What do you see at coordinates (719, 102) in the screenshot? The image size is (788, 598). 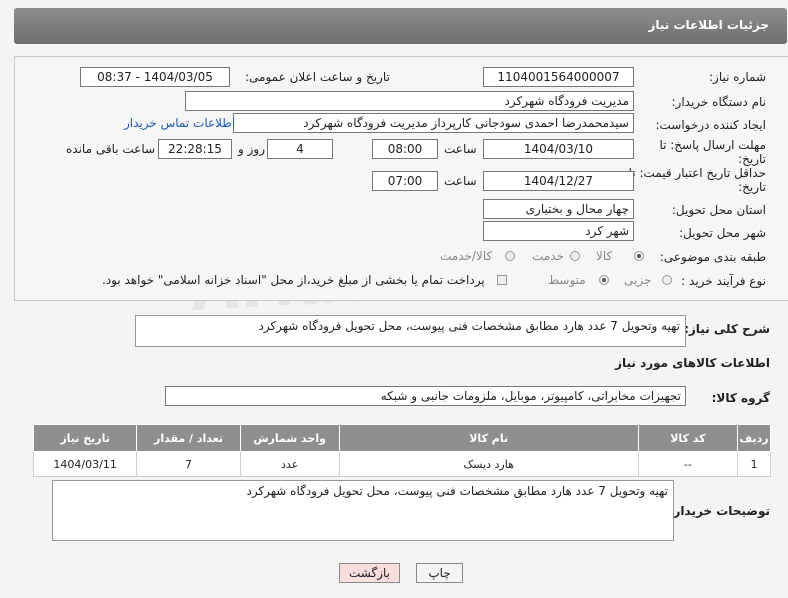 I see `buyer-org-label: نام دستگاه خریدار:` at bounding box center [719, 102].